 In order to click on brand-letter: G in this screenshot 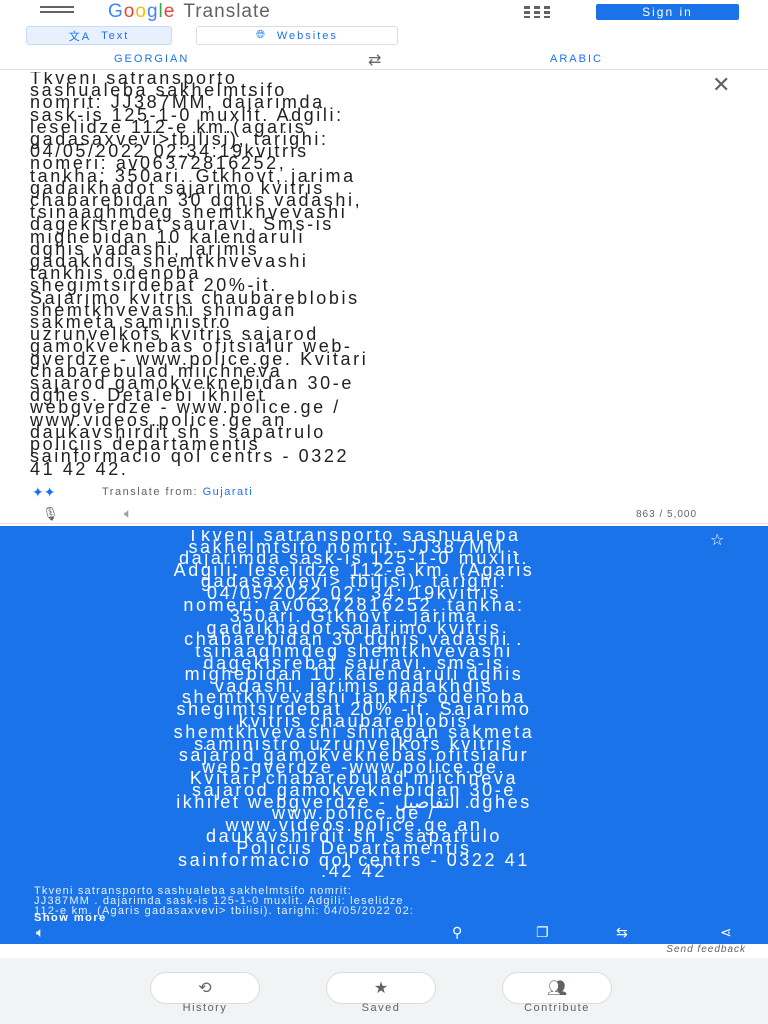, I will do `click(116, 11)`.